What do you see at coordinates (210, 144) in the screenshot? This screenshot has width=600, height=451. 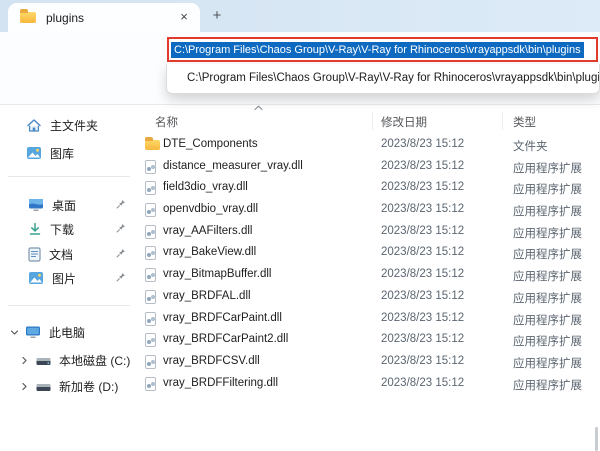 I see `file-name: DTE_Components` at bounding box center [210, 144].